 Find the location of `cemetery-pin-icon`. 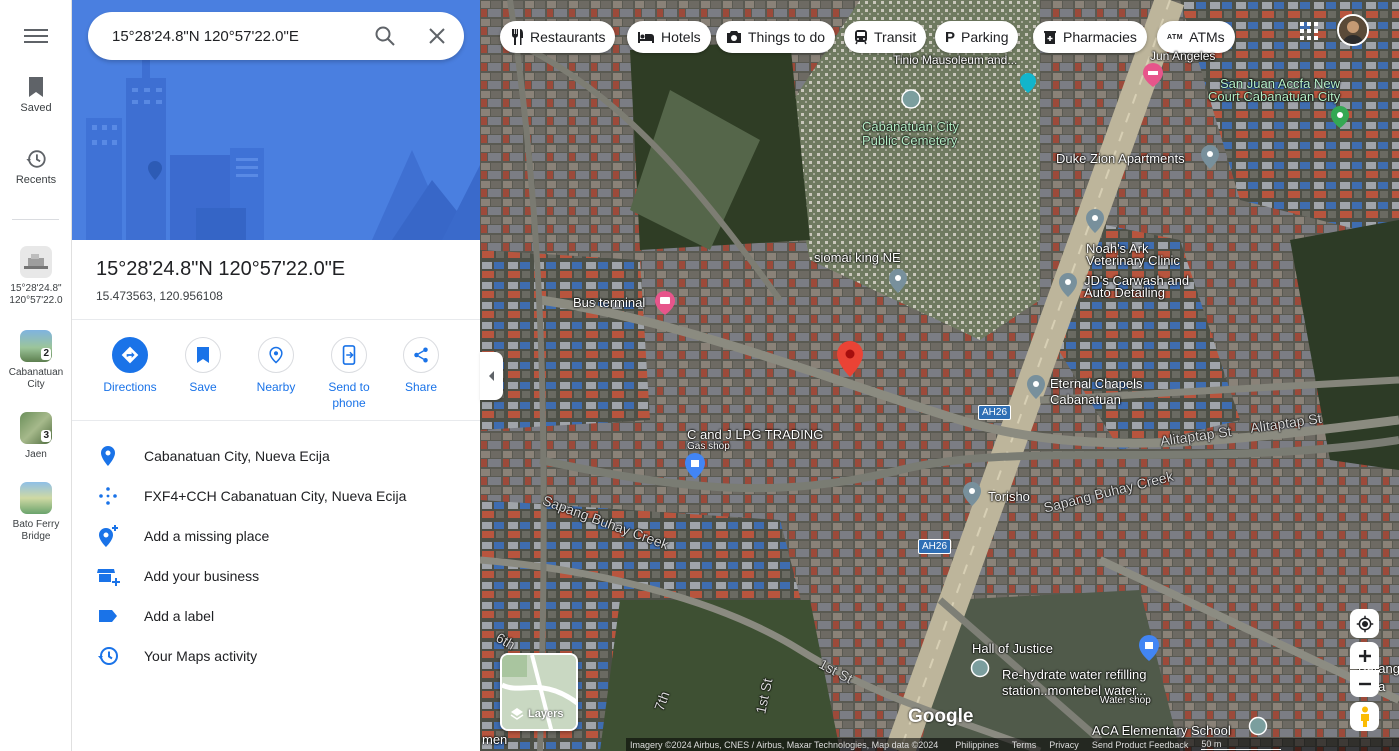

cemetery-pin-icon is located at coordinates (911, 99).